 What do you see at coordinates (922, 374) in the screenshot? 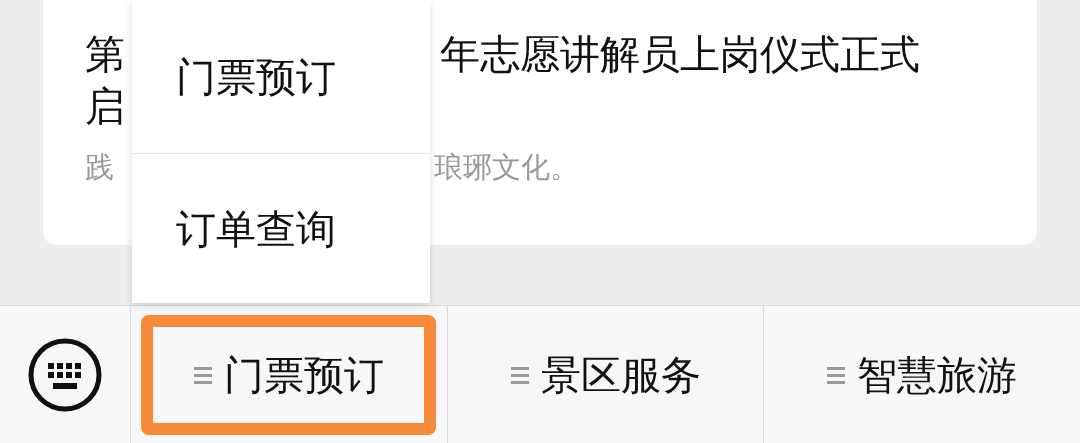
I see `menu-tab: 智慧旅游` at bounding box center [922, 374].